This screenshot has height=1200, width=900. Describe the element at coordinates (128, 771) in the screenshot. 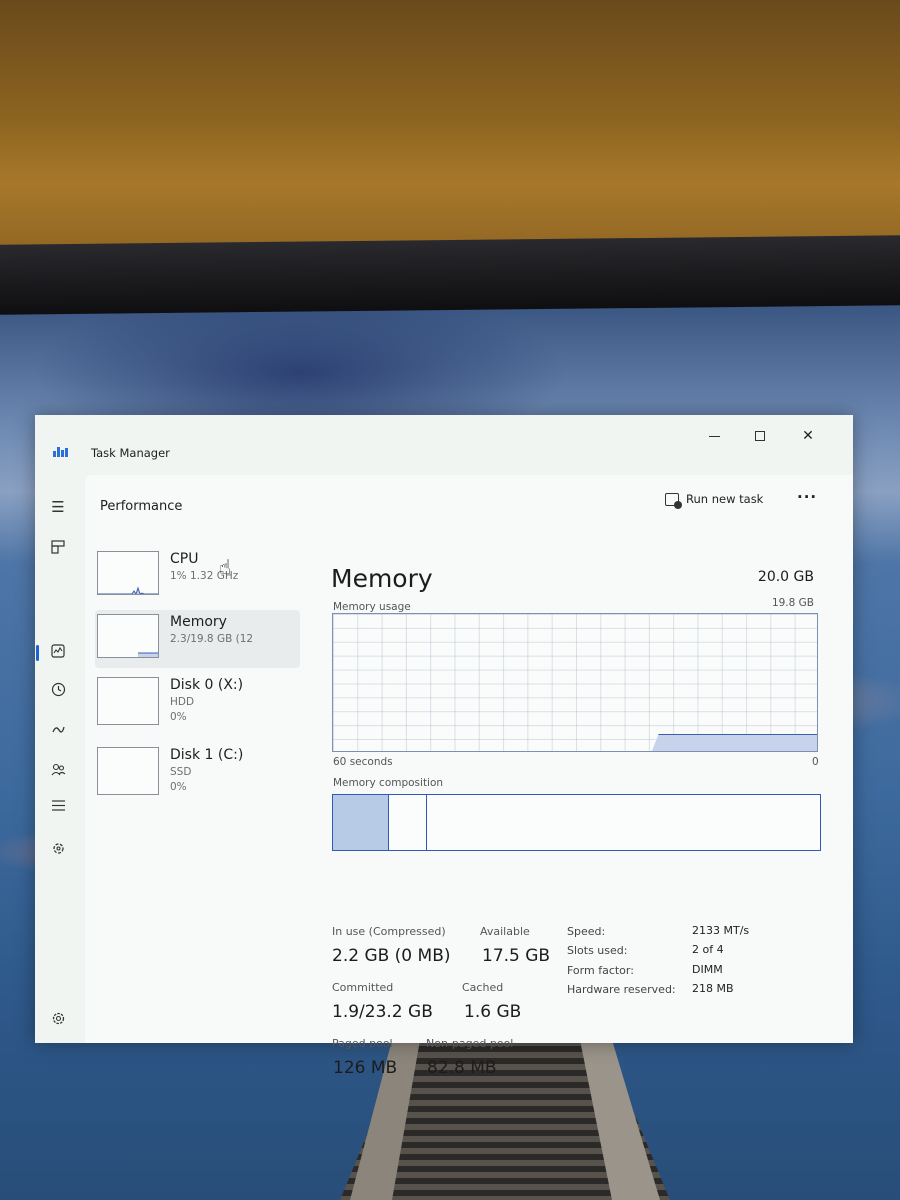

I see `disk1-thumbnail-graph` at that location.